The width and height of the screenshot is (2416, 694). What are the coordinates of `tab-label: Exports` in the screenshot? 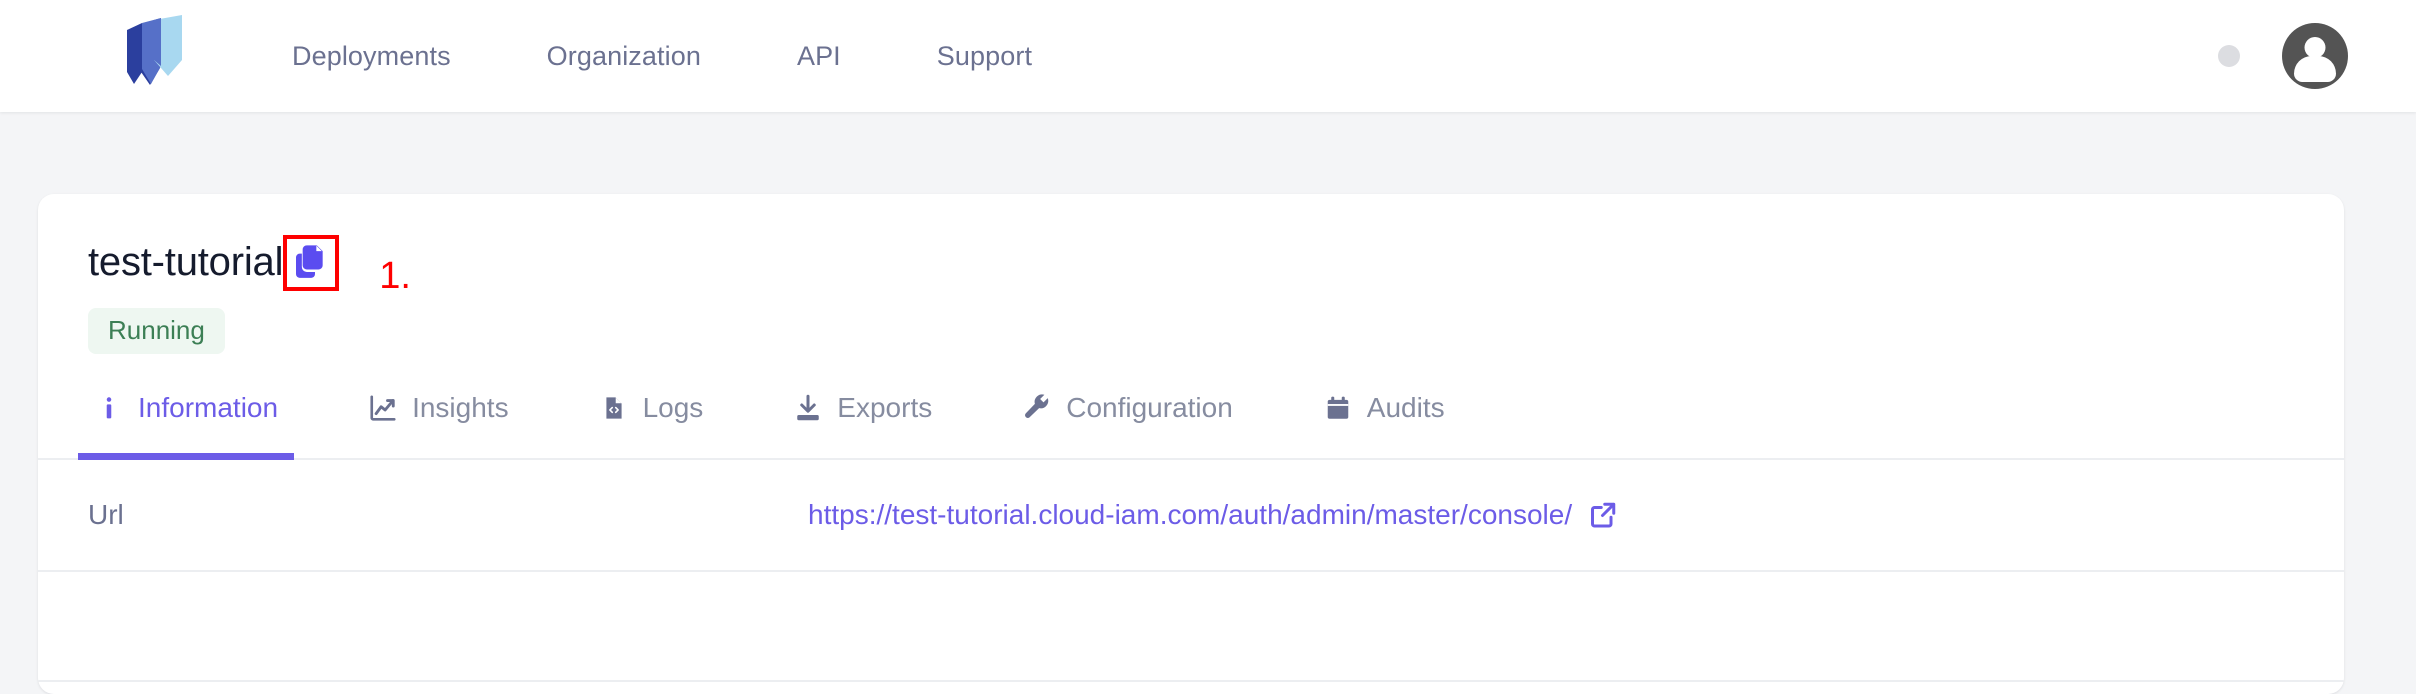 It's located at (885, 407).